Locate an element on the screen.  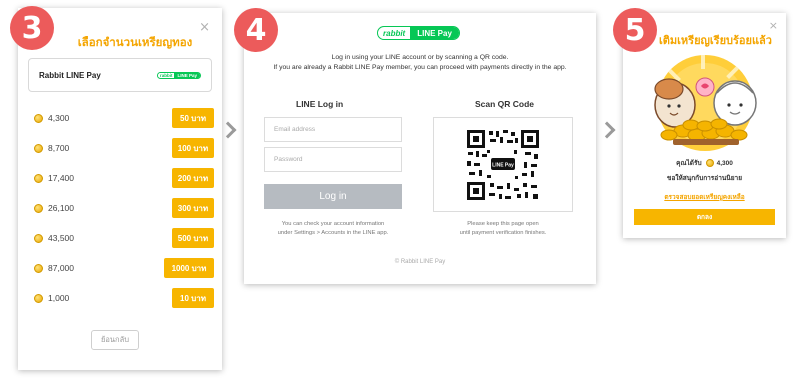
received-summary: คุณได้รับ 4,300 is located at coordinates (704, 163).